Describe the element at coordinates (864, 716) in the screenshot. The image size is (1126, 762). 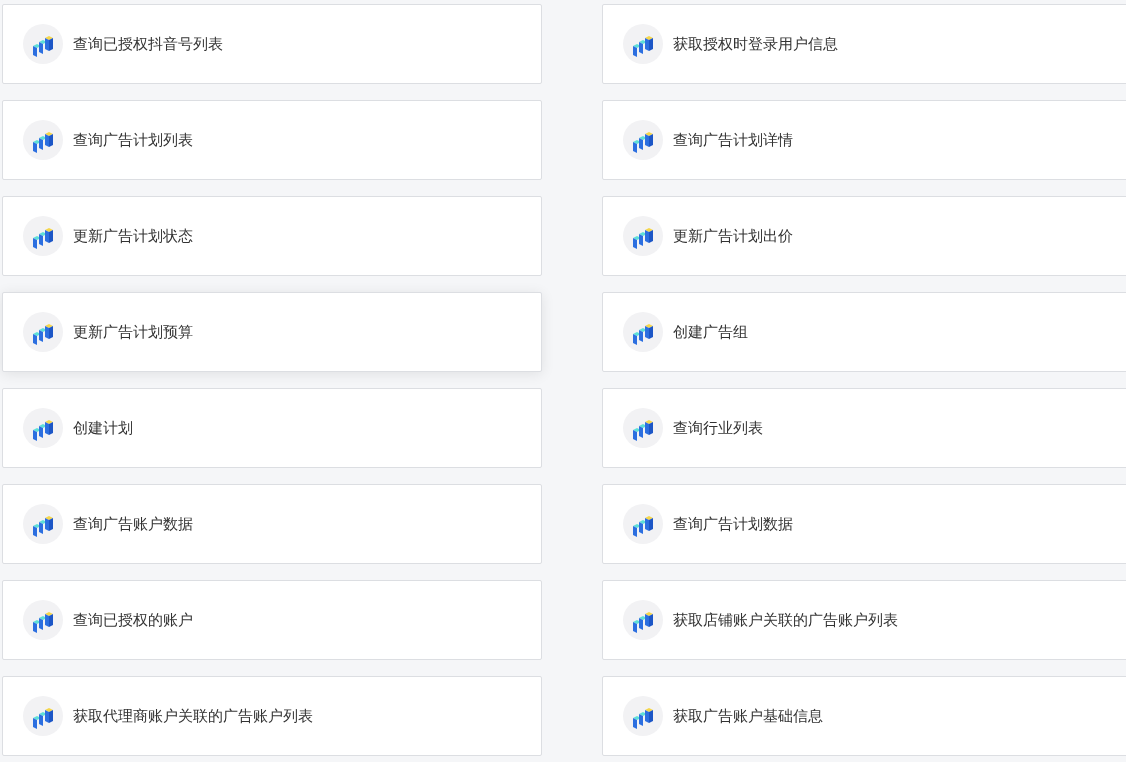
I see `api-card: 获取广告账户基础信息` at that location.